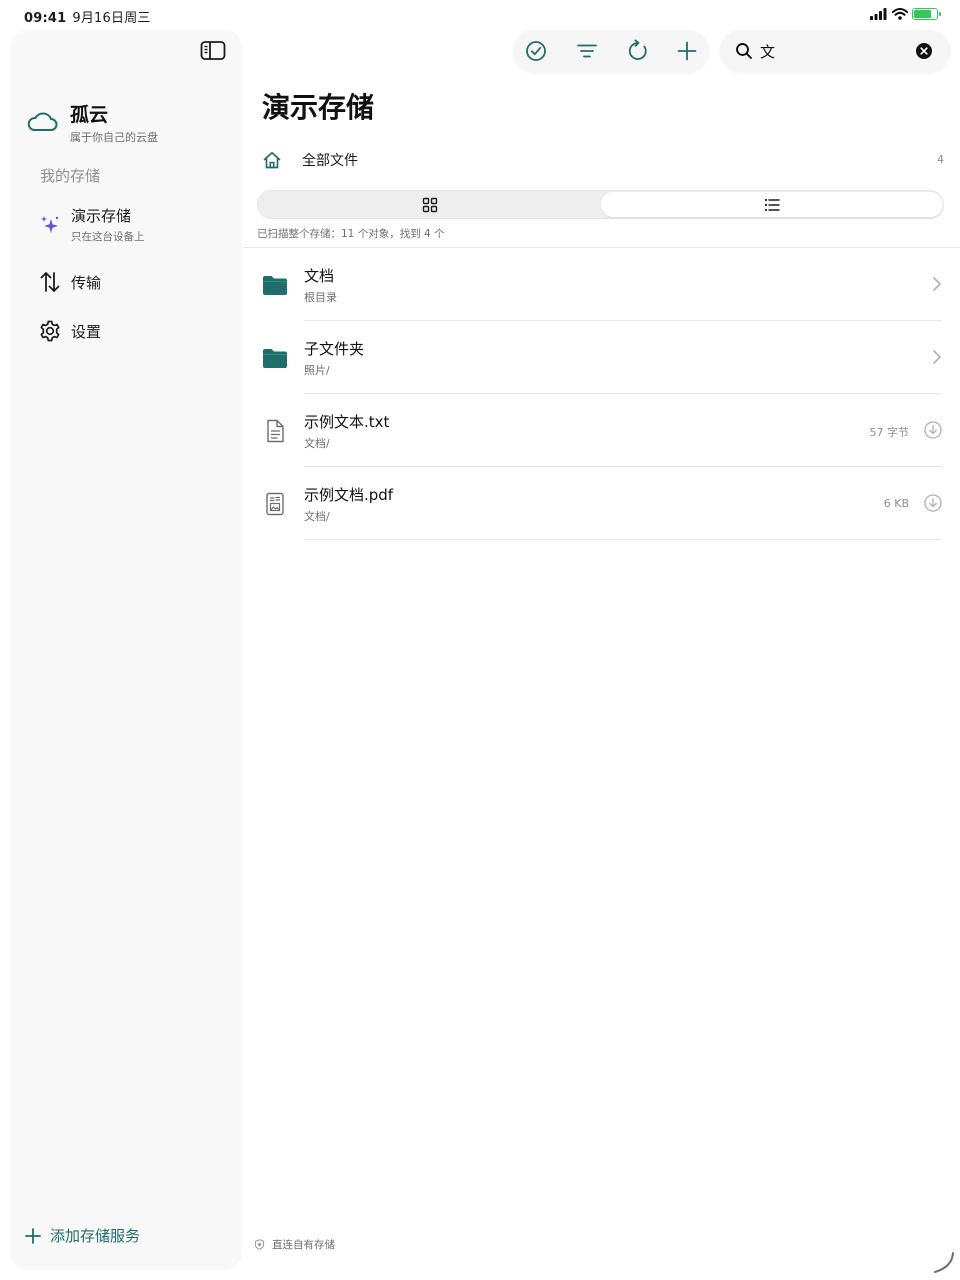 Image resolution: width=960 pixels, height=1280 pixels. What do you see at coordinates (95, 1236) in the screenshot?
I see `add-storage-label: 添加存储服务` at bounding box center [95, 1236].